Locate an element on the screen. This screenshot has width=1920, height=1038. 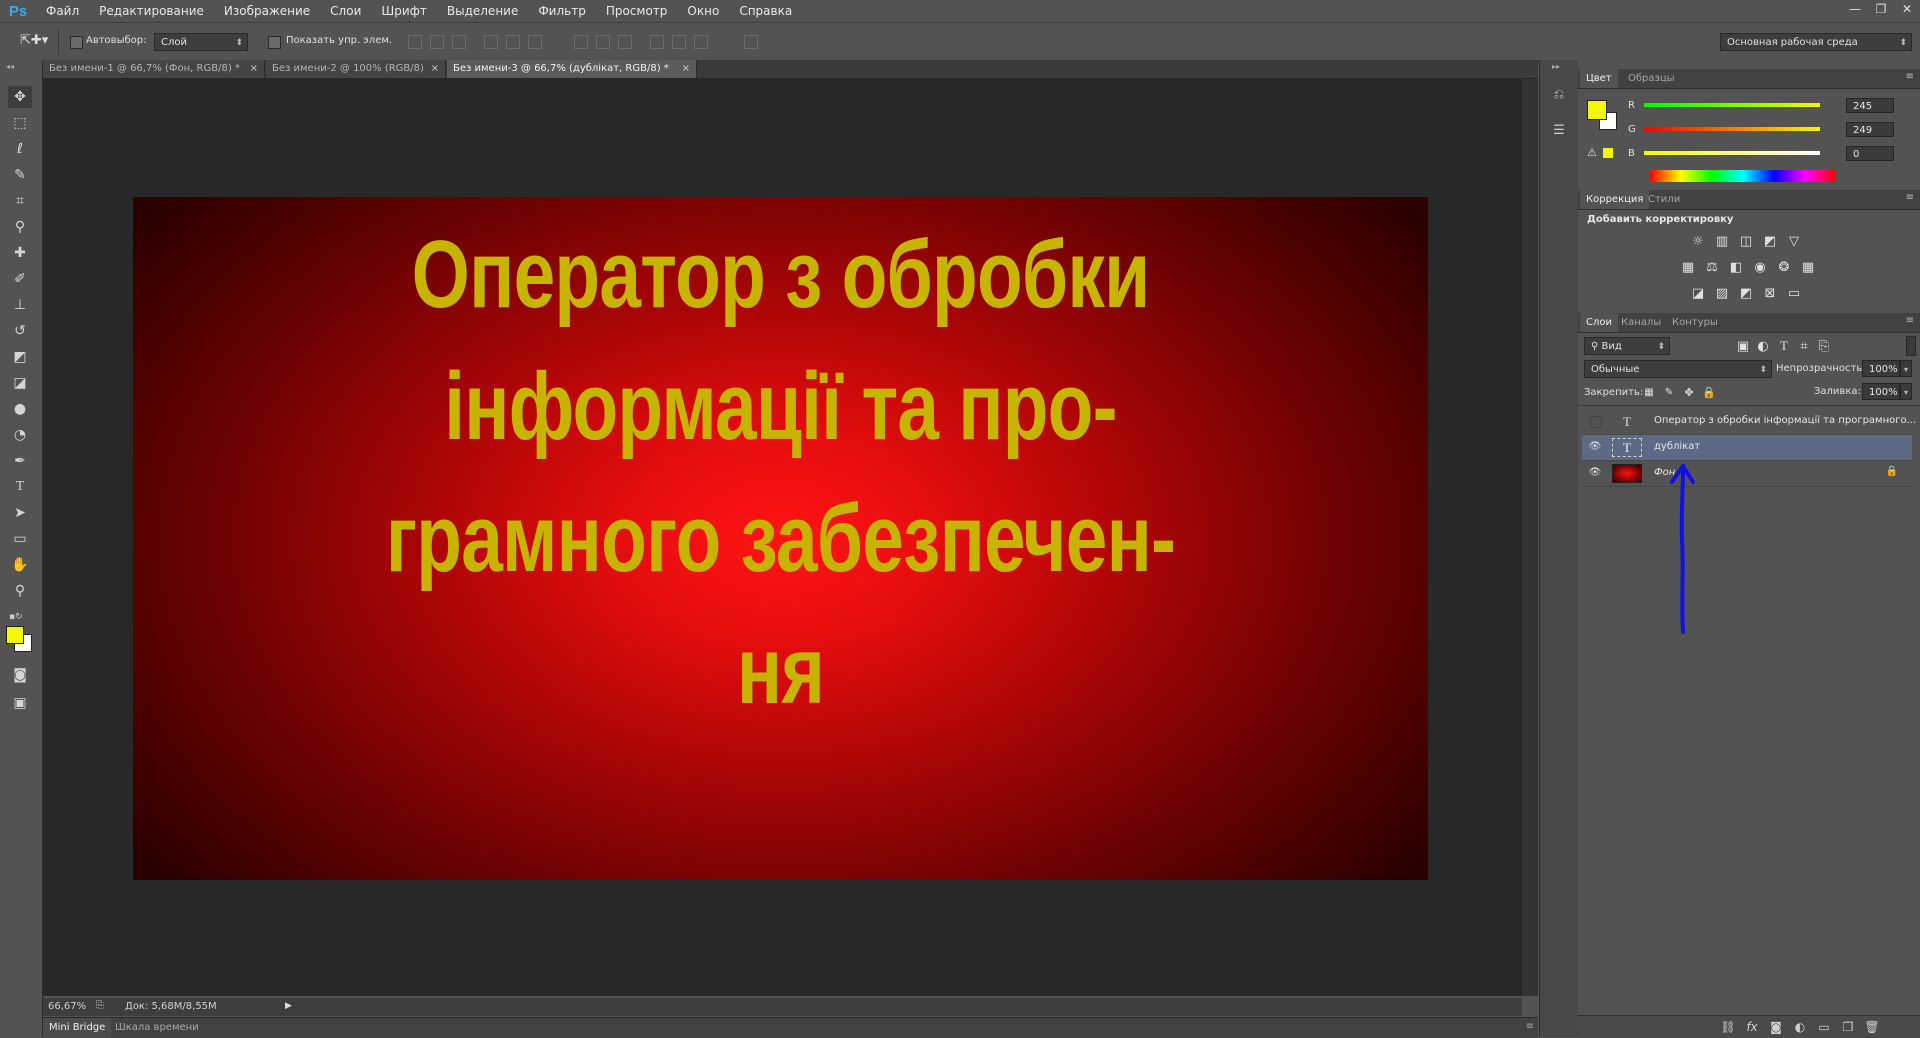
blue-value-field: 0 is located at coordinates (1870, 153).